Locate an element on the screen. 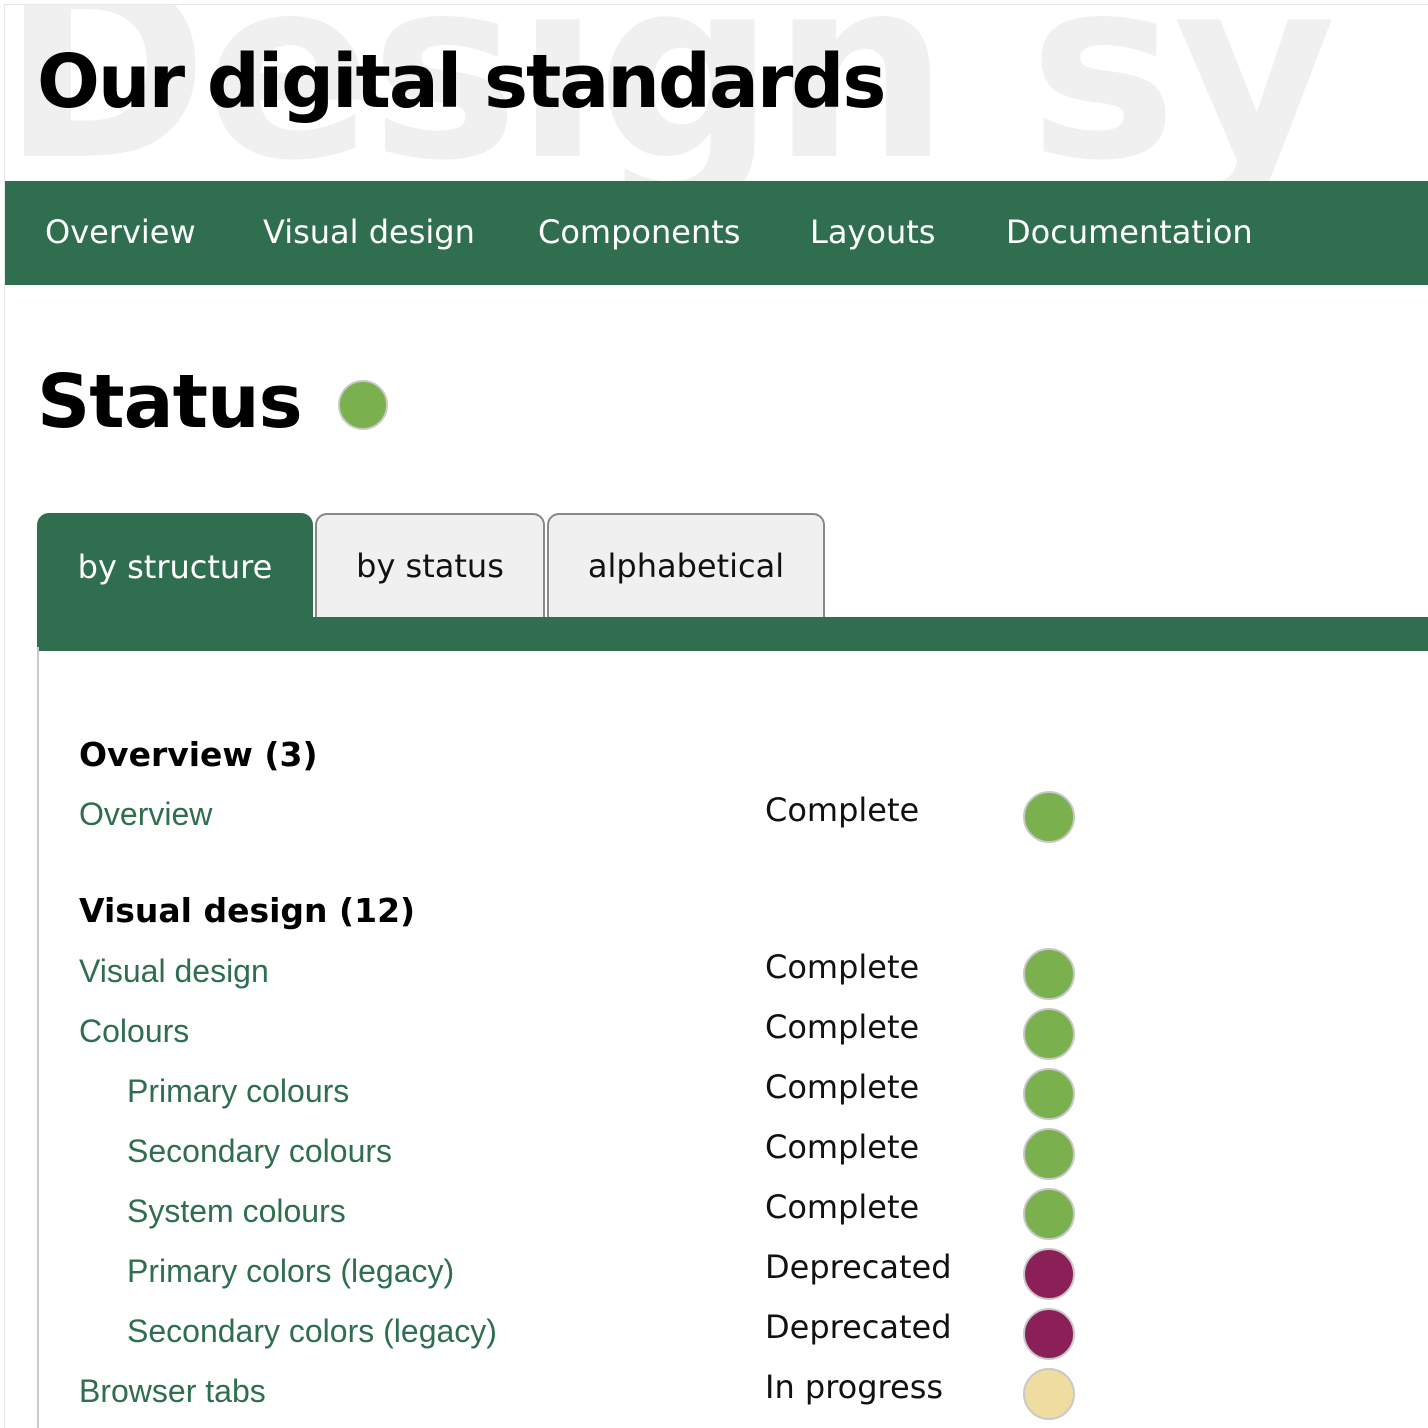 This screenshot has width=1428, height=1428. nav-item-documentation: Documentation is located at coordinates (1129, 232).